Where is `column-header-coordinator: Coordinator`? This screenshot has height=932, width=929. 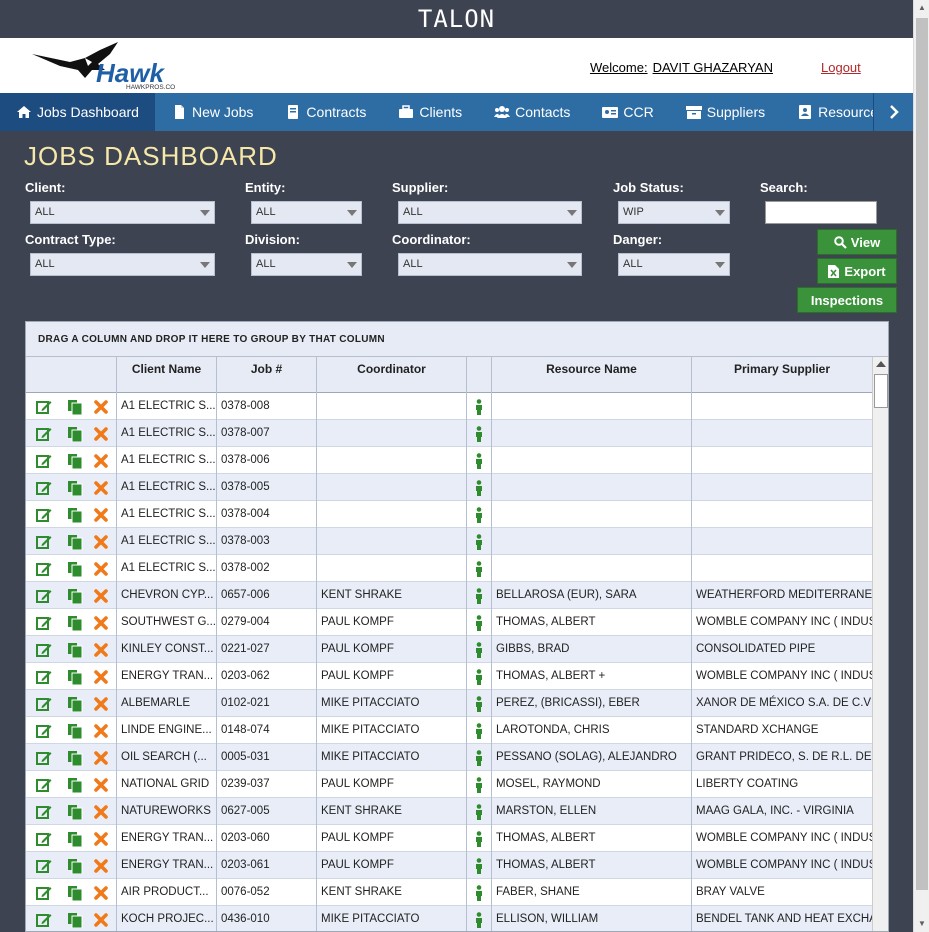 column-header-coordinator: Coordinator is located at coordinates (392, 375).